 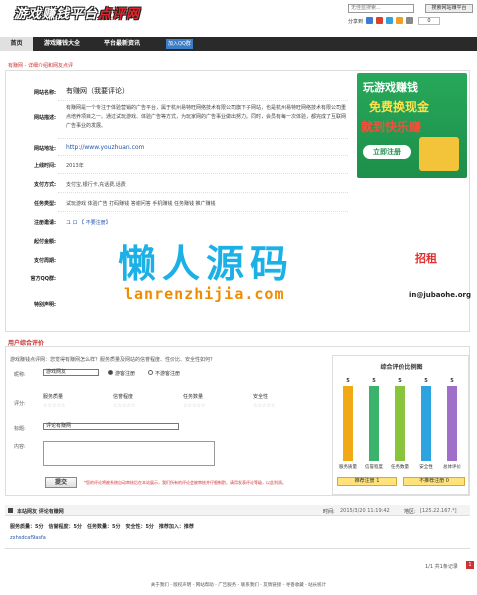 What do you see at coordinates (119, 14) in the screenshot?
I see `logo-text-highlight: 点评网` at bounding box center [119, 14].